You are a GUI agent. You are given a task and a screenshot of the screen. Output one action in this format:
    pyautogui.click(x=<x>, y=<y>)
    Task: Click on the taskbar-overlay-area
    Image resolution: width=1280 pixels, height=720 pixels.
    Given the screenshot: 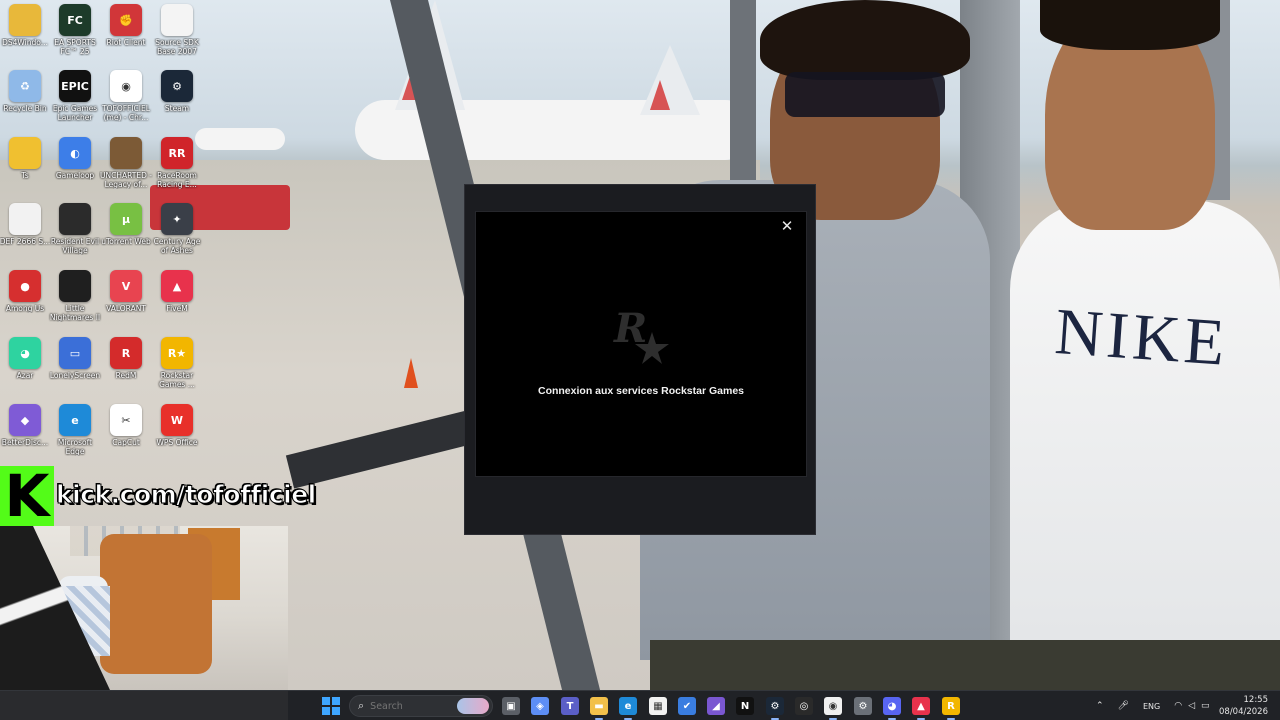 What is the action you would take?
    pyautogui.click(x=144, y=705)
    